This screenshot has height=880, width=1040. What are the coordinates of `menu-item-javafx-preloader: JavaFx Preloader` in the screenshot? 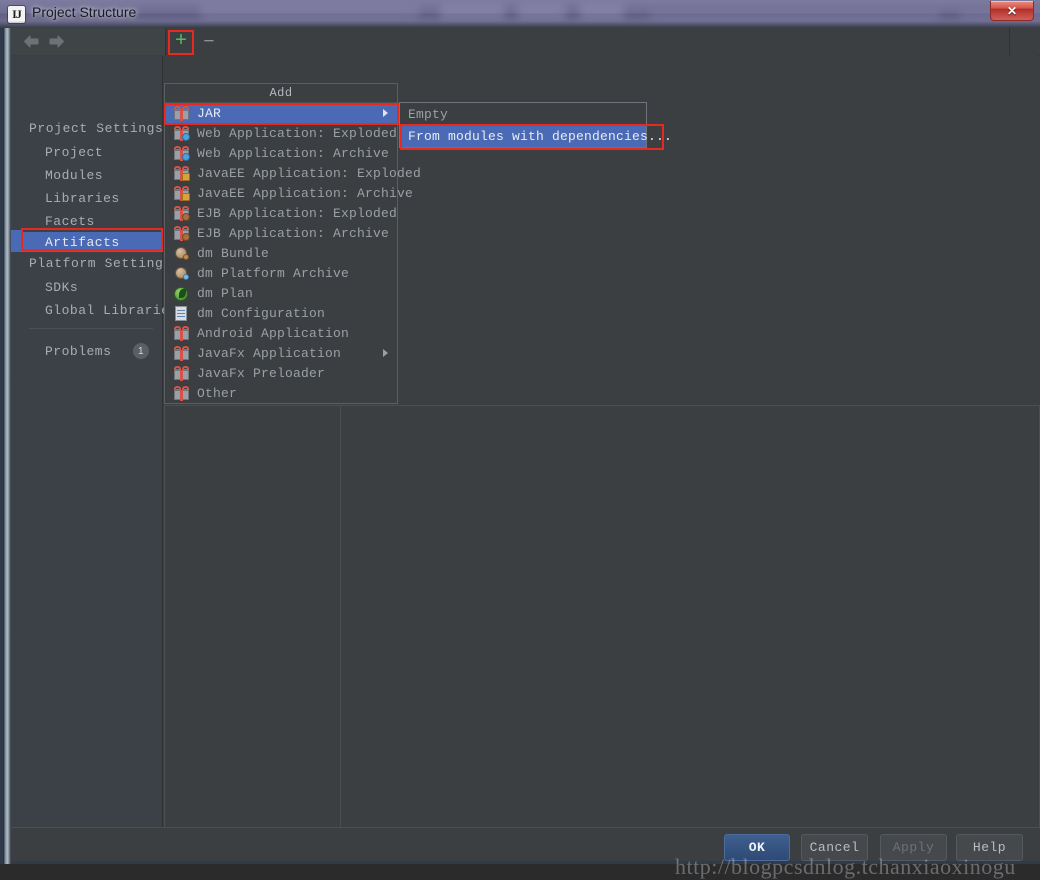 It's located at (281, 373).